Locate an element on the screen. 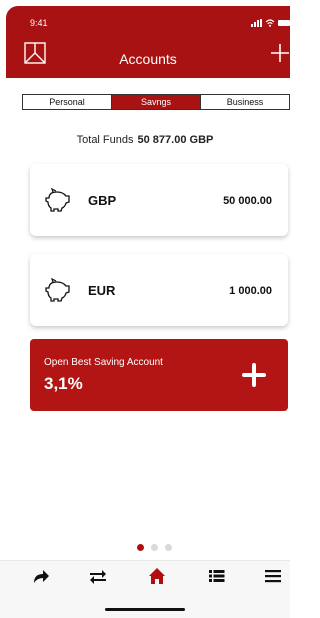 The height and width of the screenshot is (618, 320). home-indicator is located at coordinates (145, 609).